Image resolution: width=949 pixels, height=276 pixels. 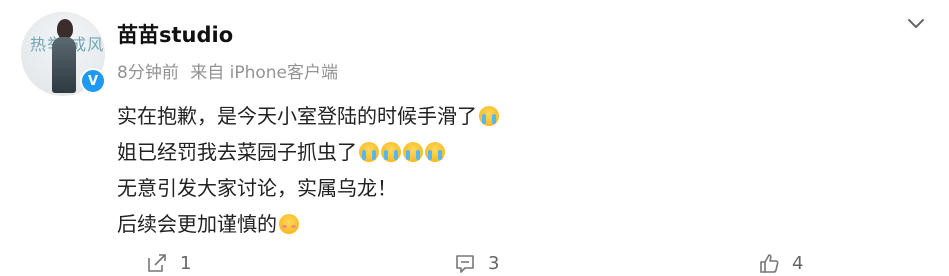 I want to click on like-button: 4, so click(x=780, y=263).